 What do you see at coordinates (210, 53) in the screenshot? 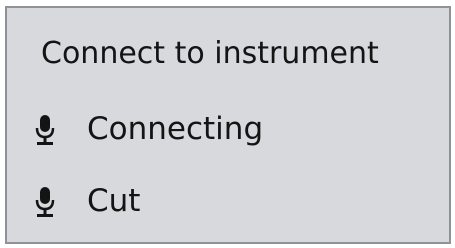
I see `menu-header: Connect to instrument` at bounding box center [210, 53].